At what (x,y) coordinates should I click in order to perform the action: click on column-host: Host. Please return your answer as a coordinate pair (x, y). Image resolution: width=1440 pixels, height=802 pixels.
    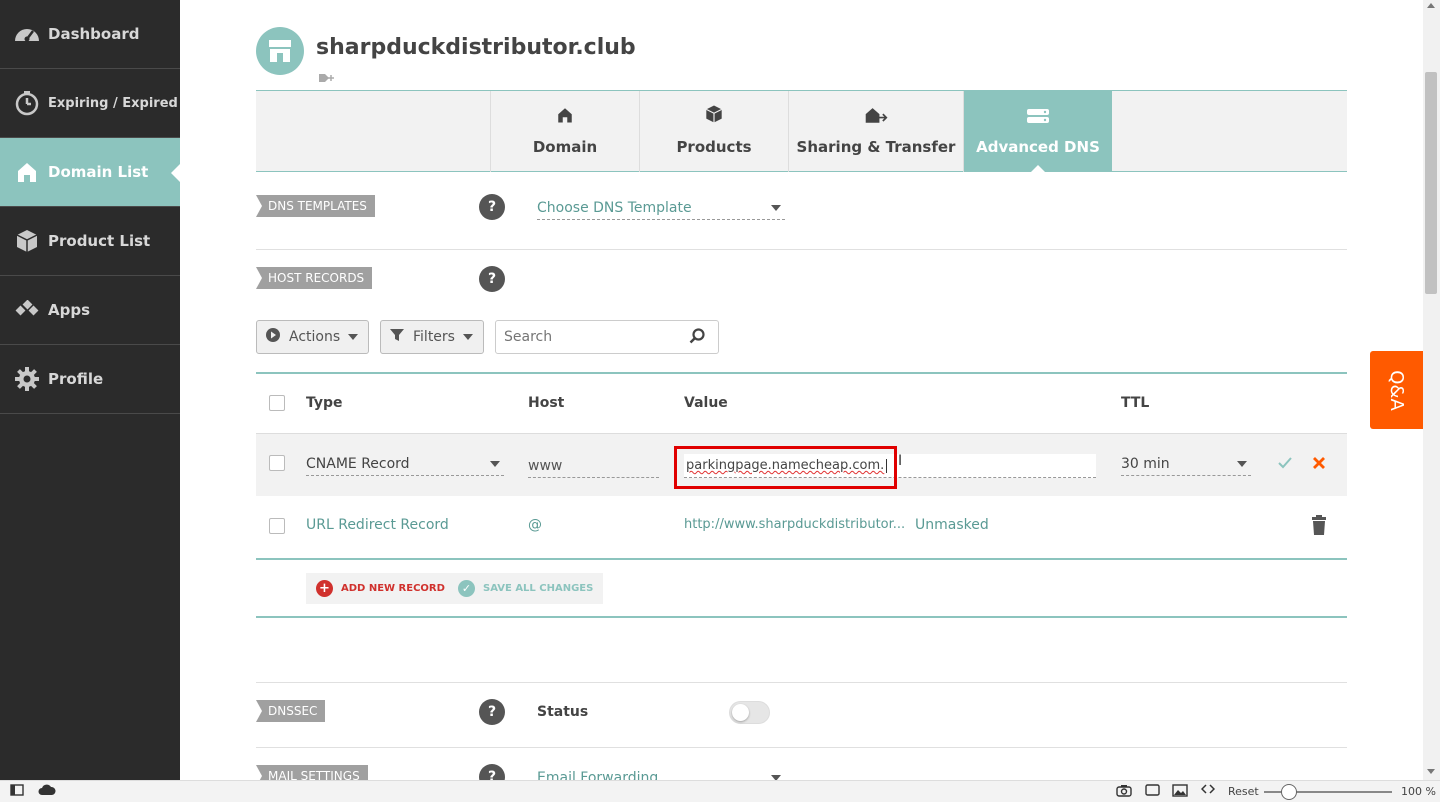
    Looking at the image, I should click on (546, 403).